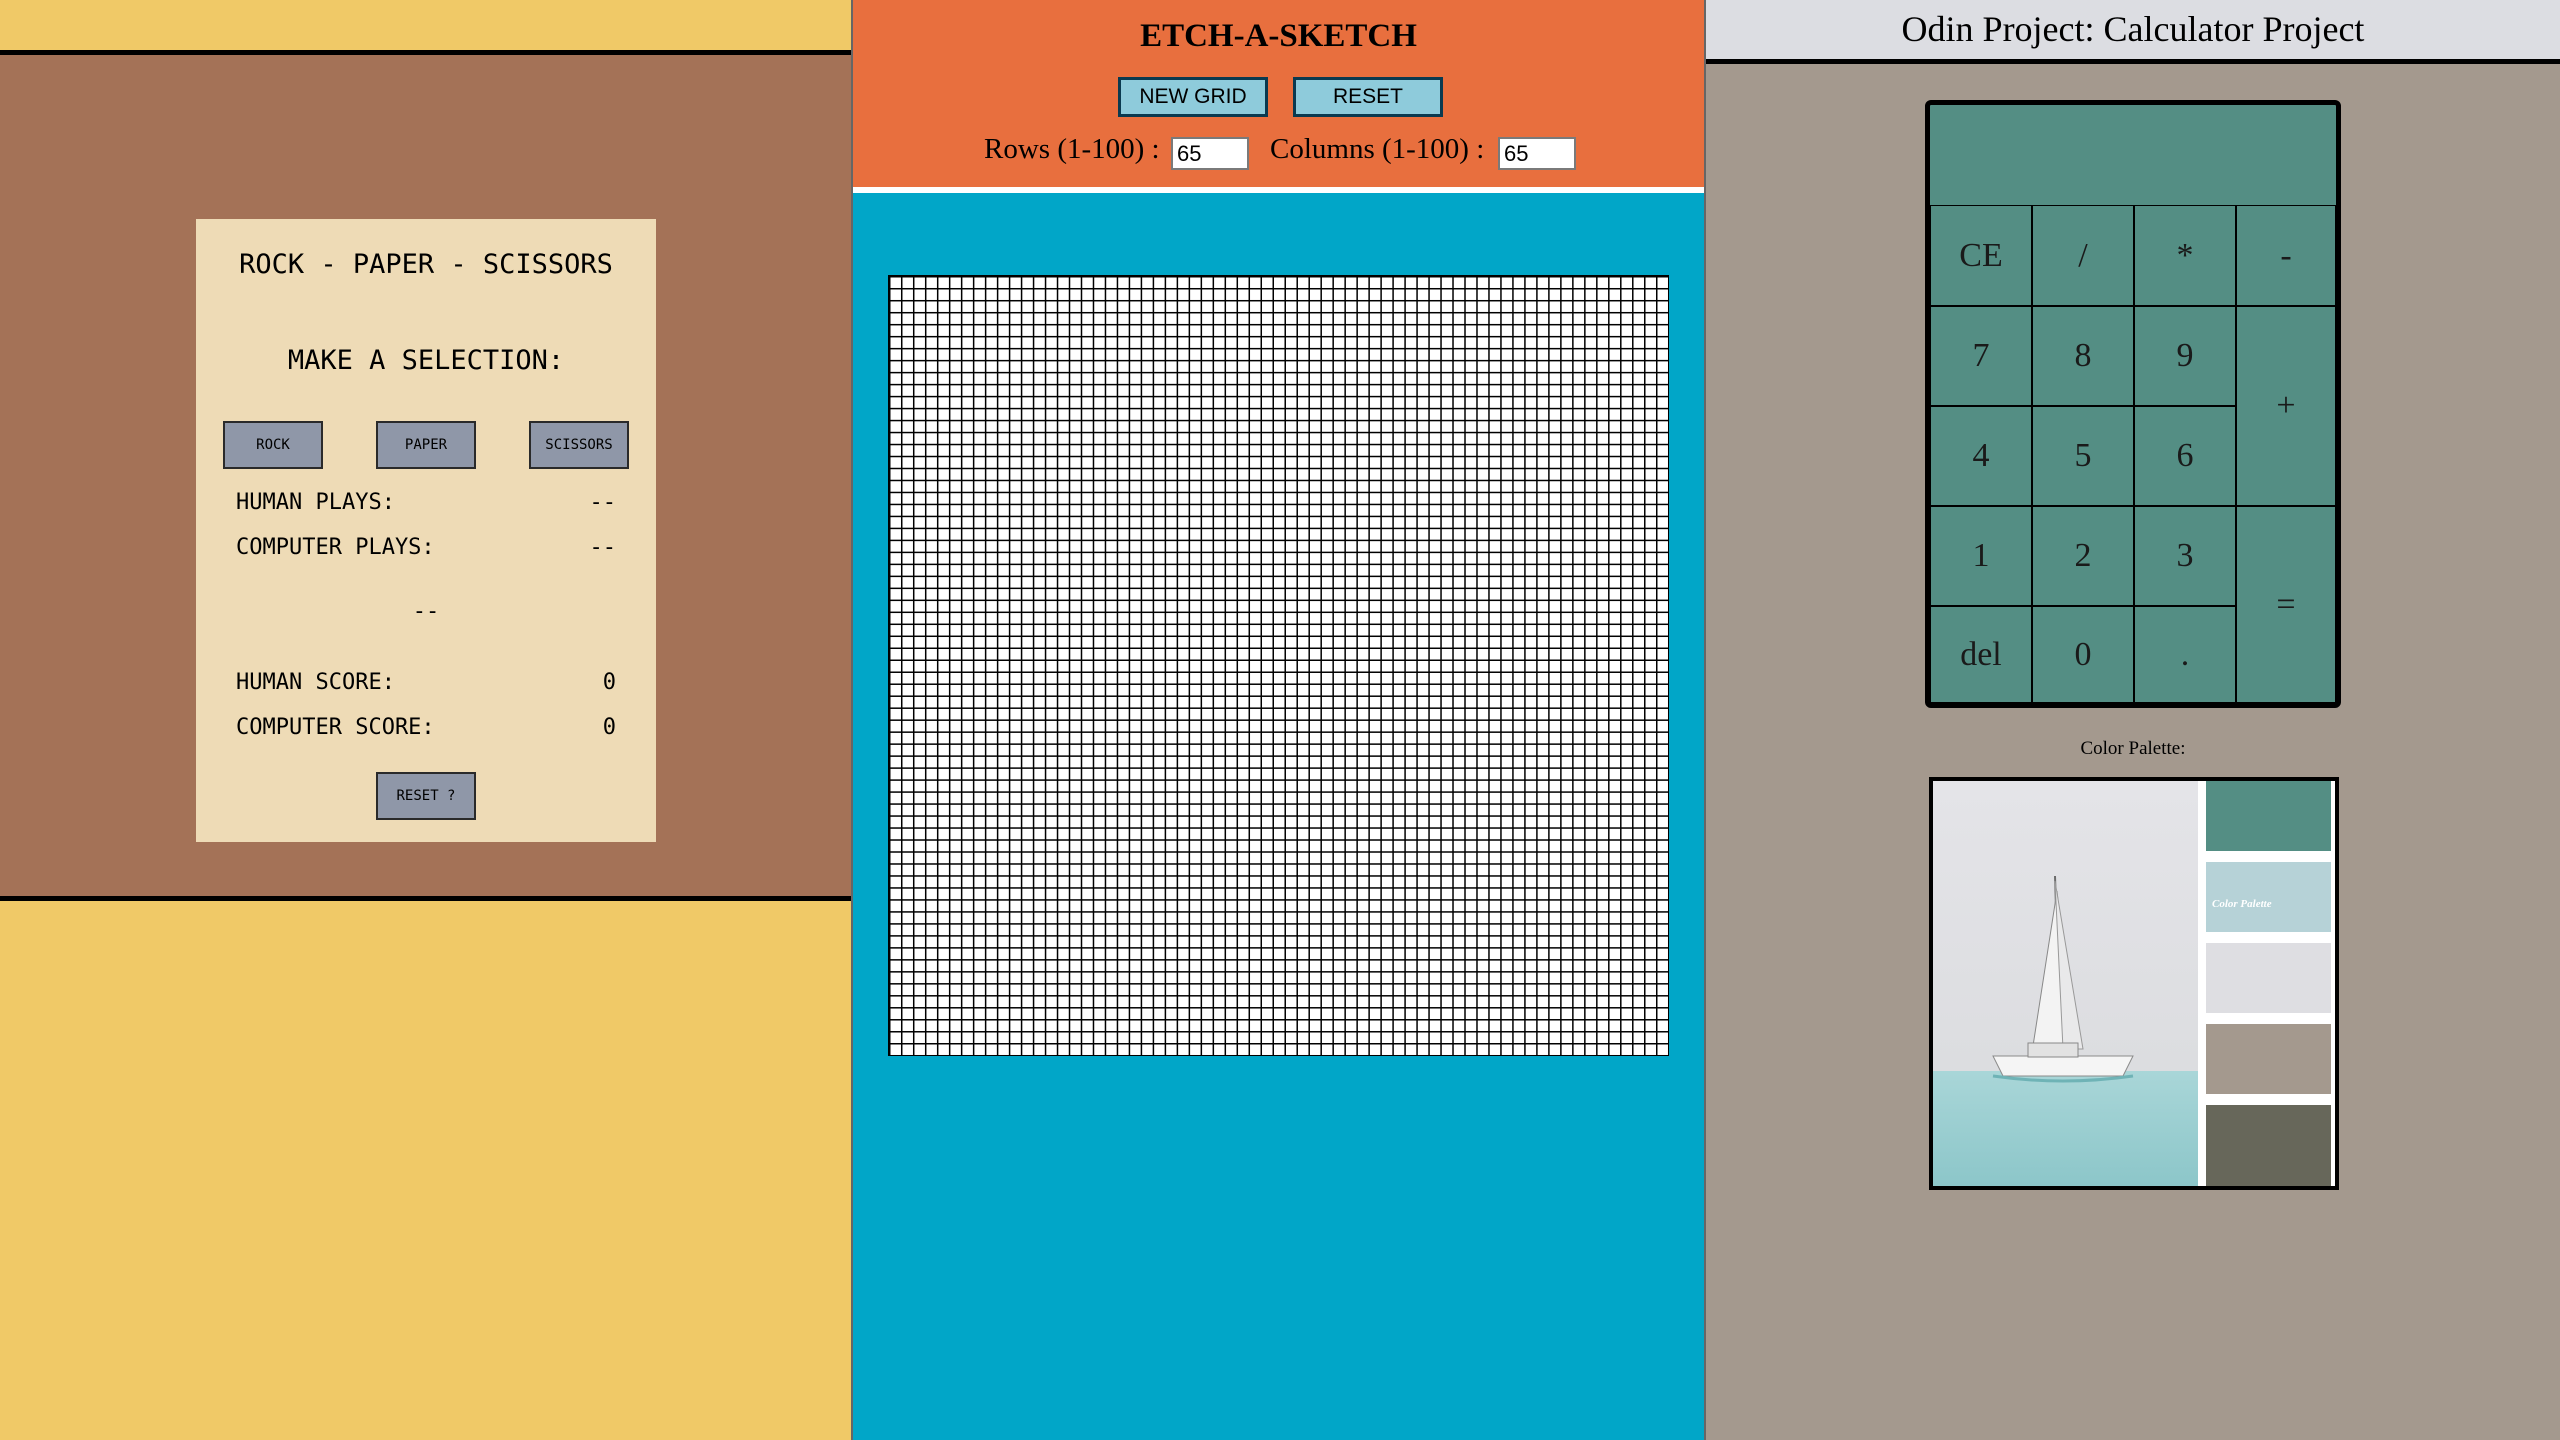 Image resolution: width=2560 pixels, height=1440 pixels. What do you see at coordinates (2083, 356) in the screenshot?
I see `key-8: 8` at bounding box center [2083, 356].